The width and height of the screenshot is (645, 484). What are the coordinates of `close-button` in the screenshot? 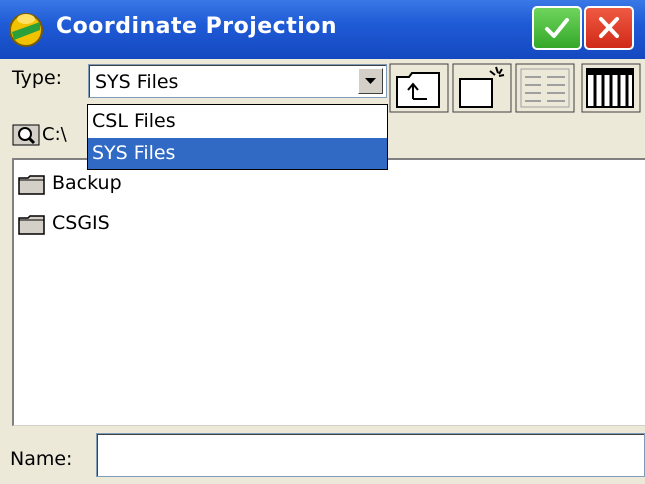 It's located at (609, 28).